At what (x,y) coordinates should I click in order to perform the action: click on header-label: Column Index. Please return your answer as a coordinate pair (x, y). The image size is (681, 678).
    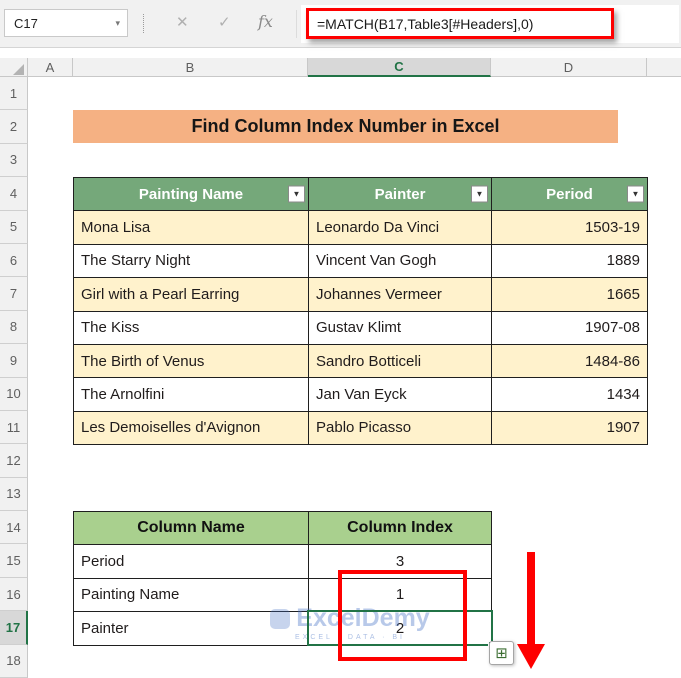
    Looking at the image, I should click on (400, 528).